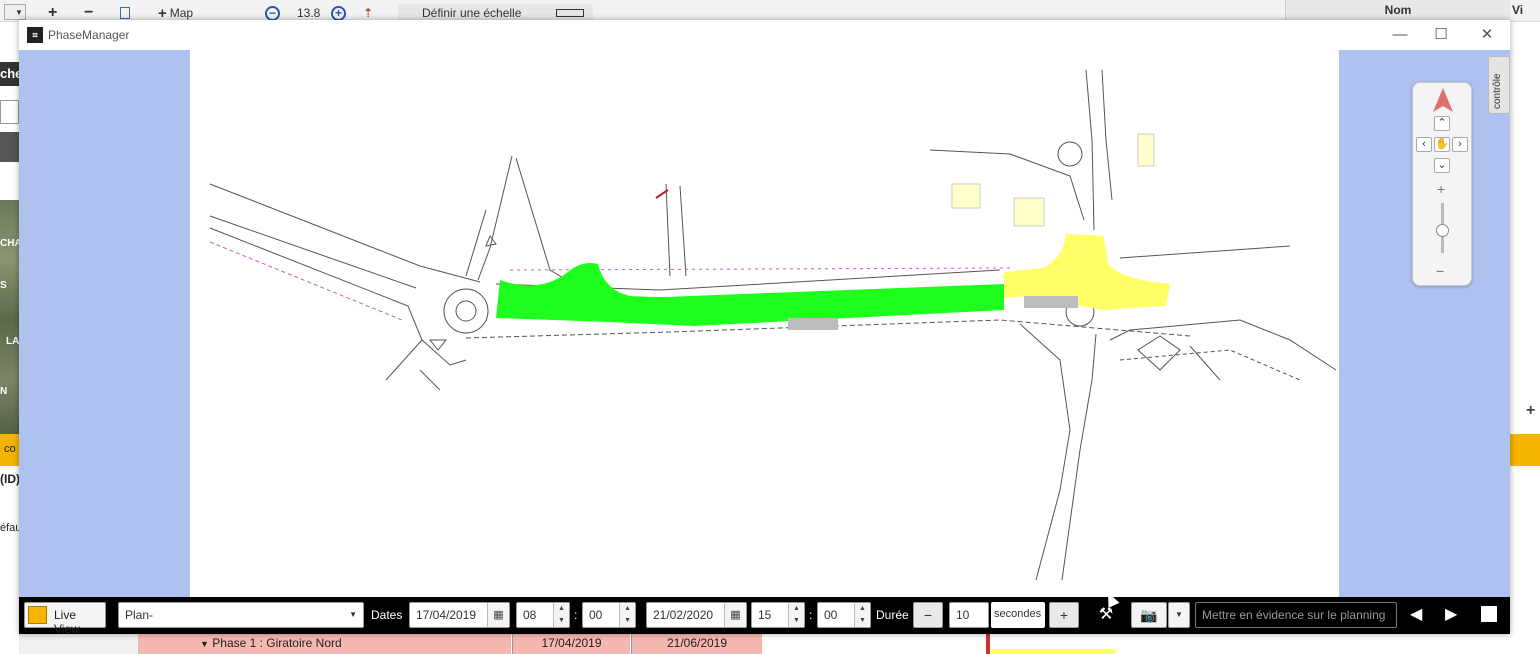  Describe the element at coordinates (570, 13) in the screenshot. I see `ruler-icon` at that location.